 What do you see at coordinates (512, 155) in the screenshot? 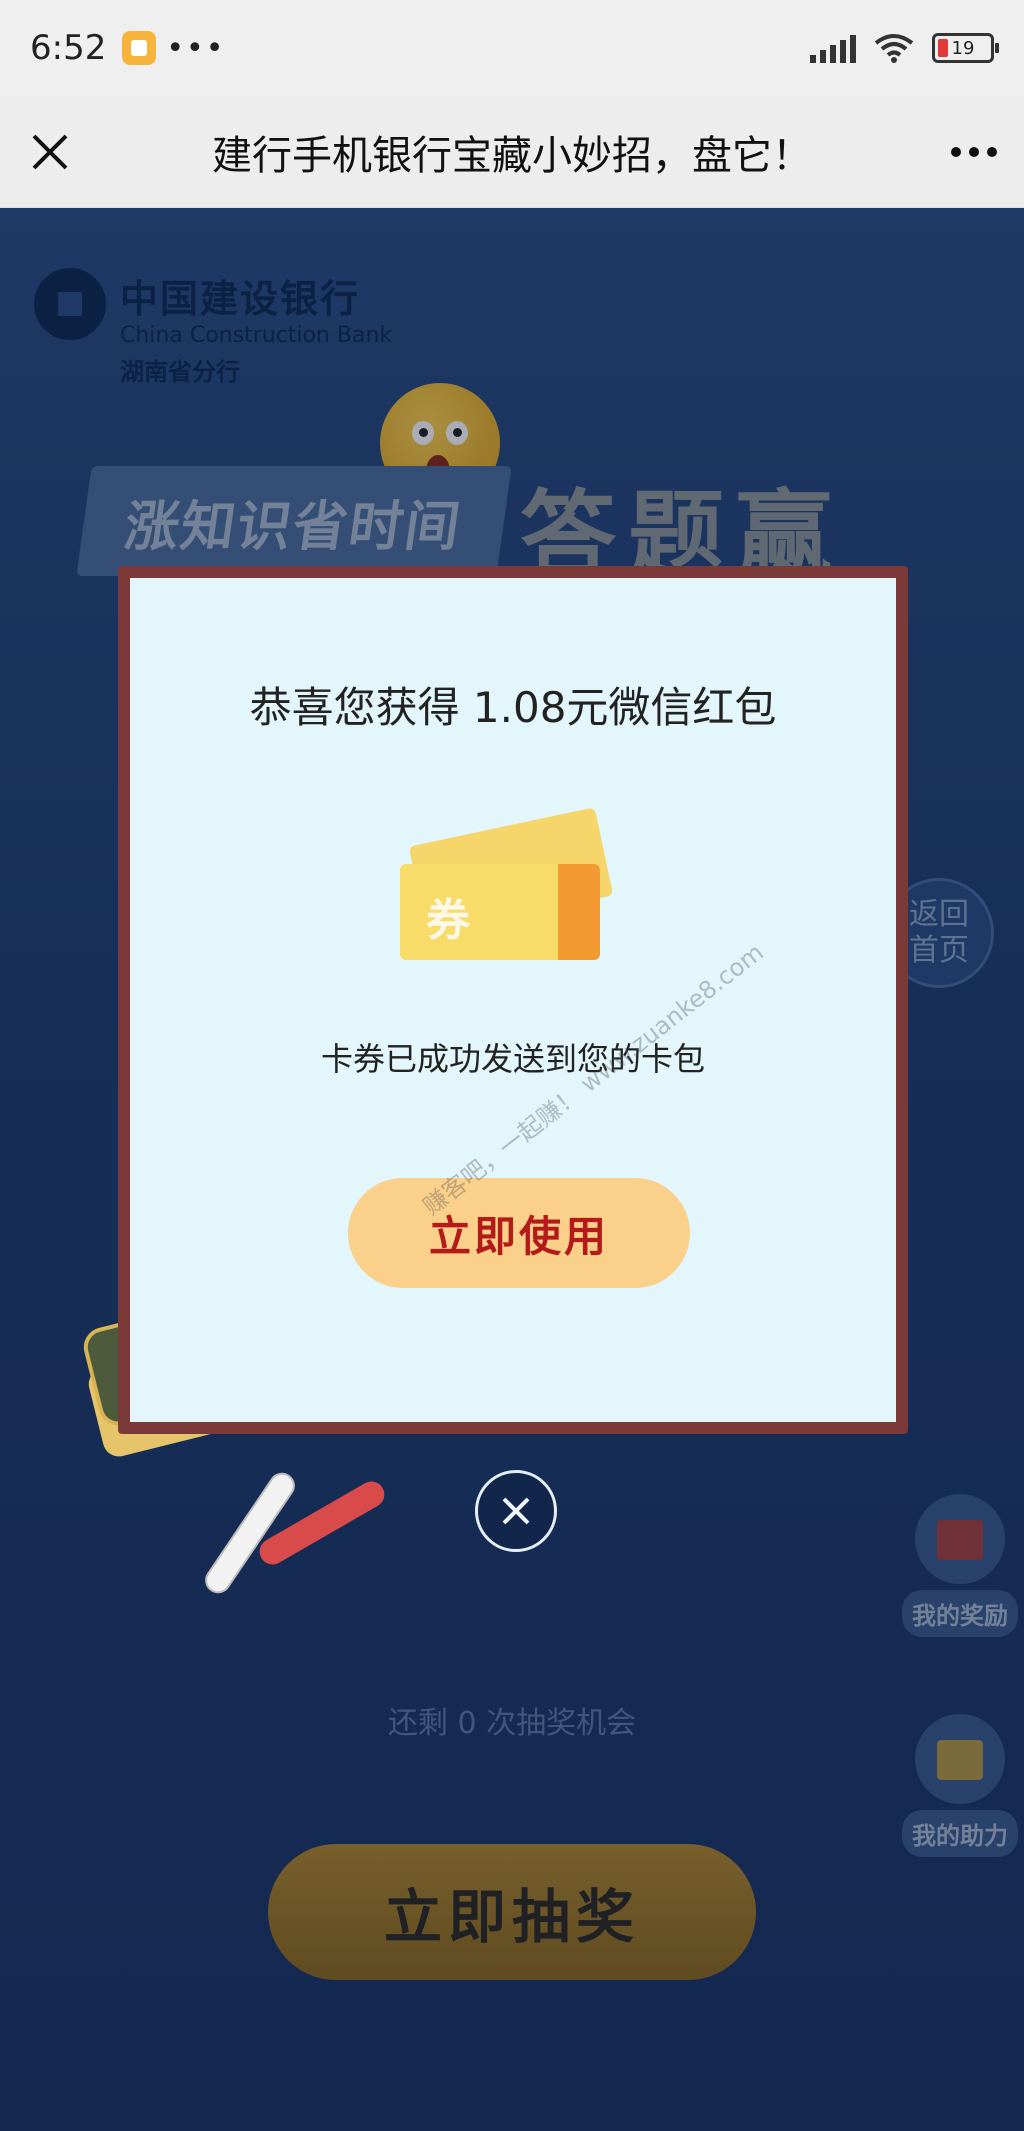
I see `page-title: 建行手机银行宝藏小妙招，盘它！` at bounding box center [512, 155].